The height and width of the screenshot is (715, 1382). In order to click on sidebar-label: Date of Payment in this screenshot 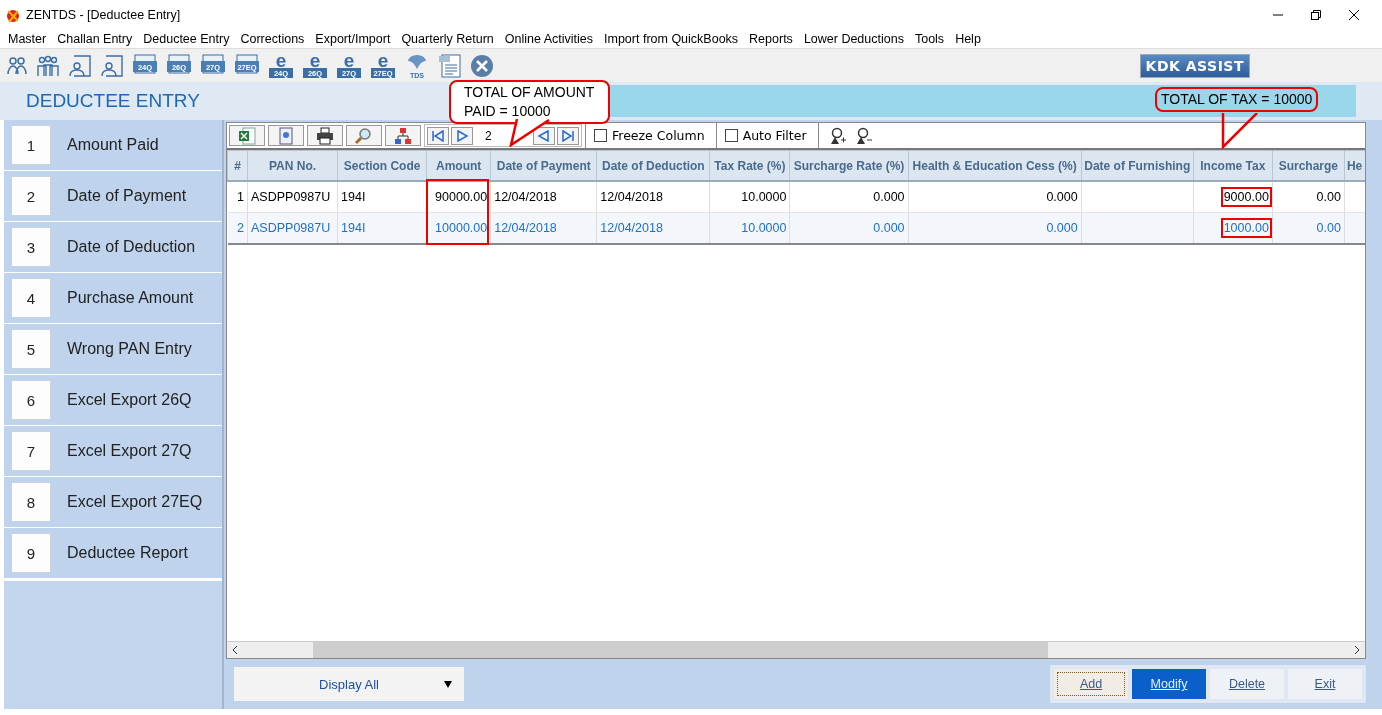, I will do `click(127, 196)`.